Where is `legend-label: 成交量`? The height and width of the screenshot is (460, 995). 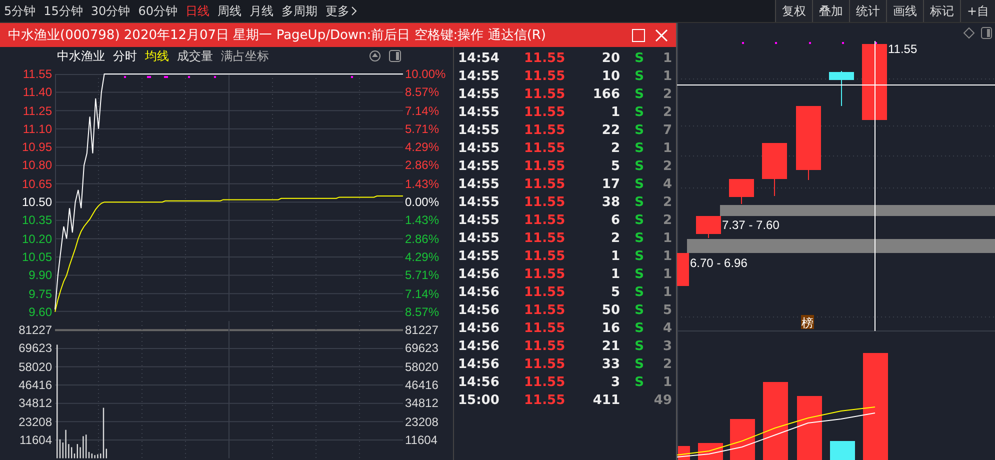 legend-label: 成交量 is located at coordinates (195, 56).